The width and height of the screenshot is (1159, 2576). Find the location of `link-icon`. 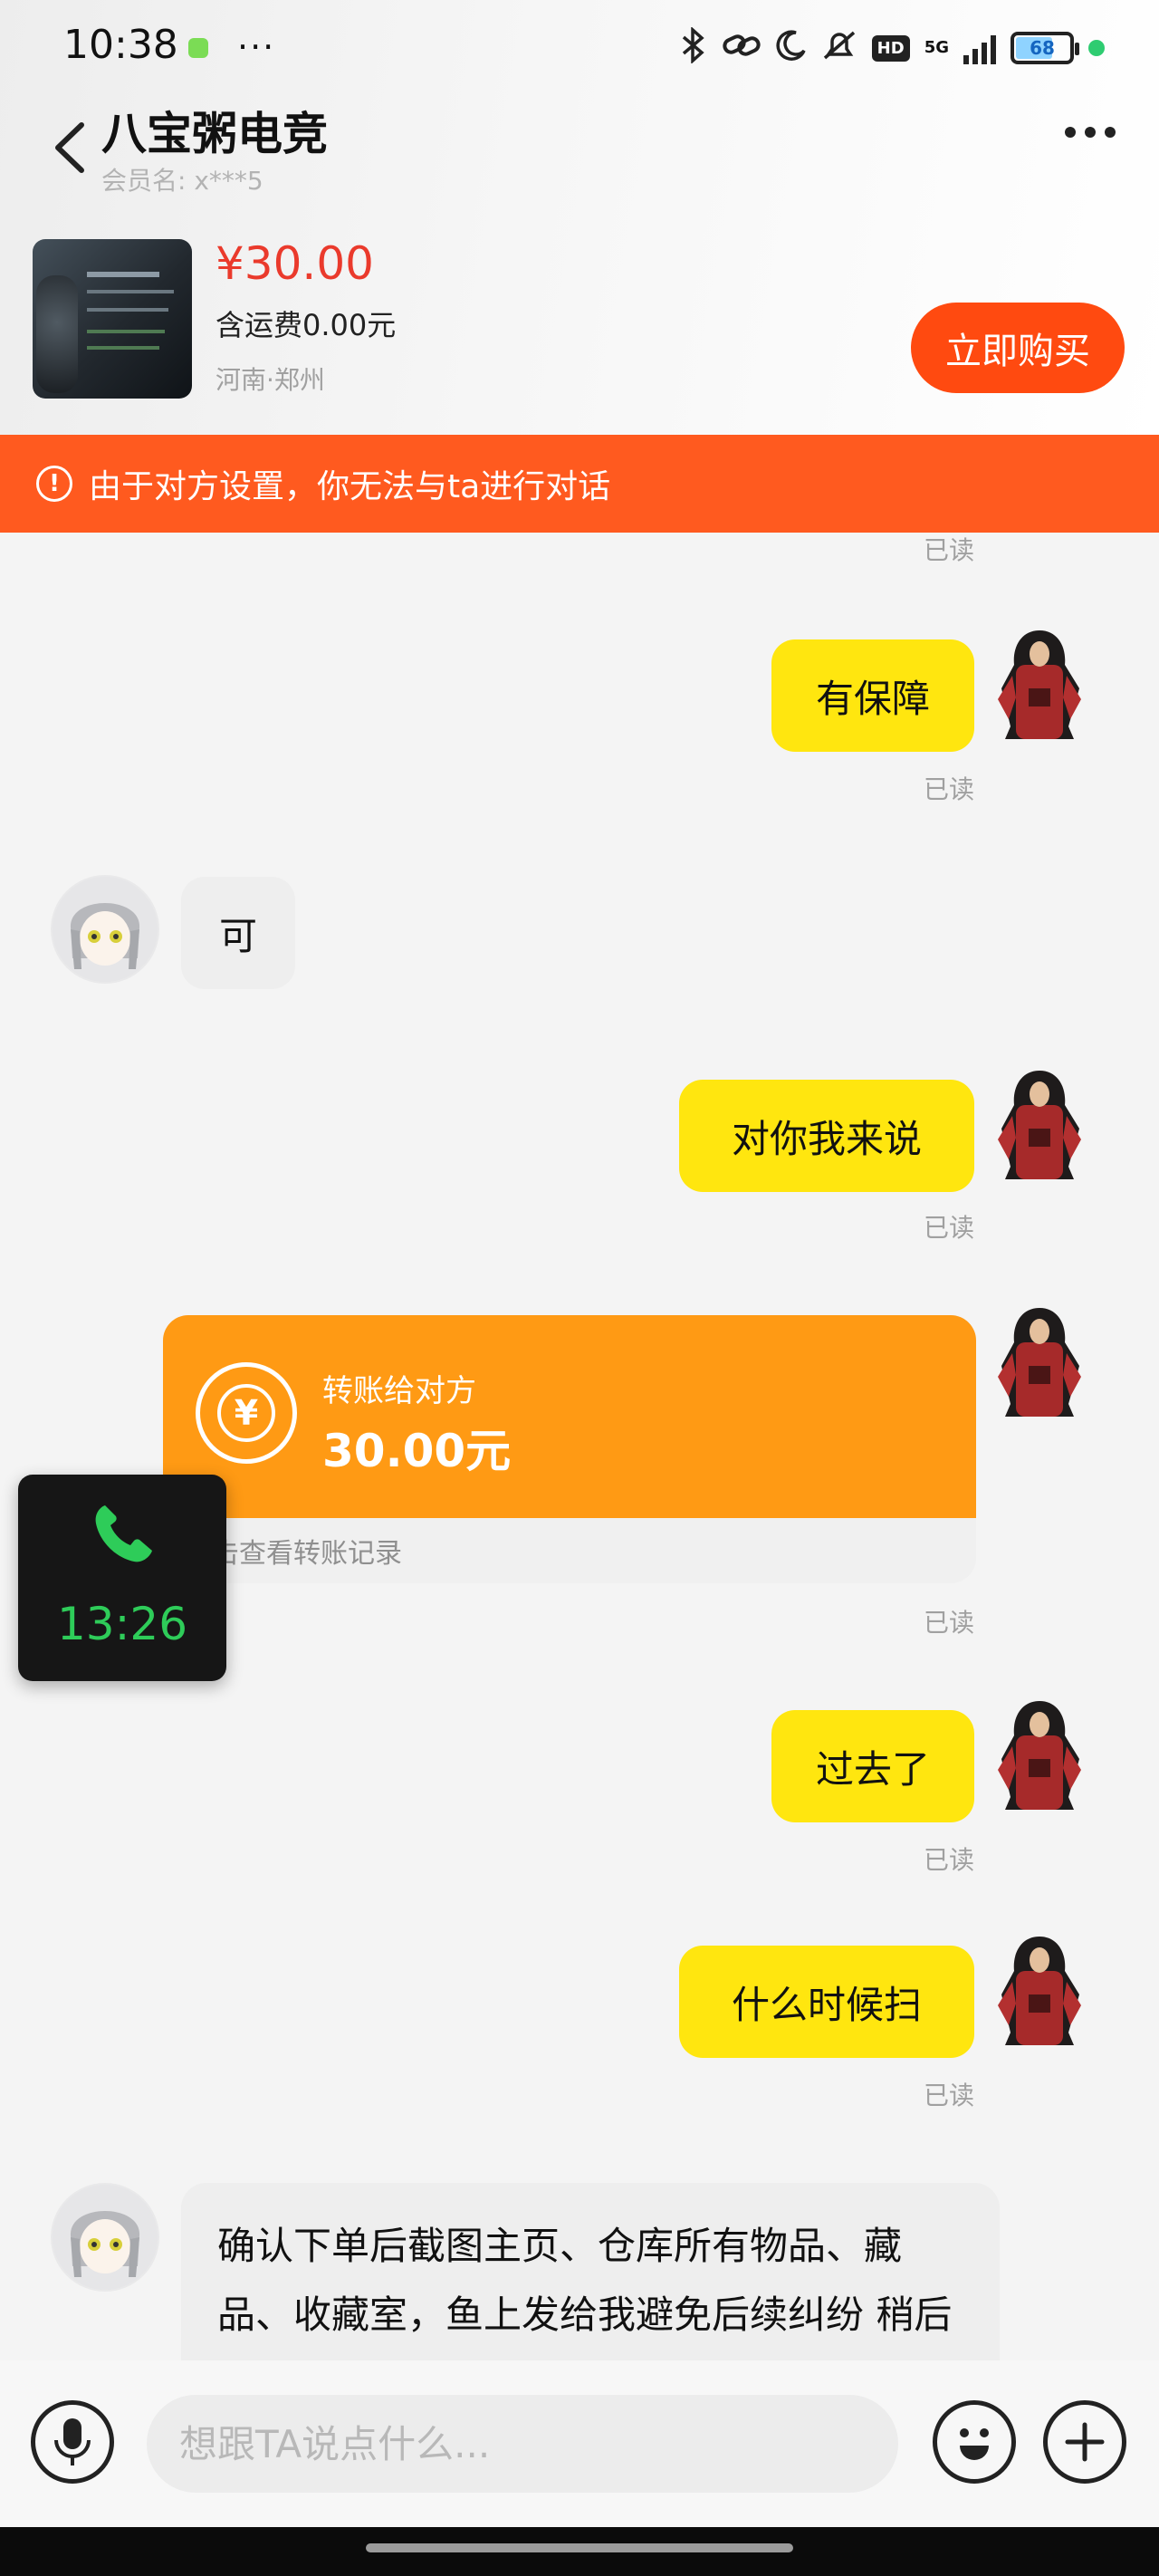

link-icon is located at coordinates (741, 48).